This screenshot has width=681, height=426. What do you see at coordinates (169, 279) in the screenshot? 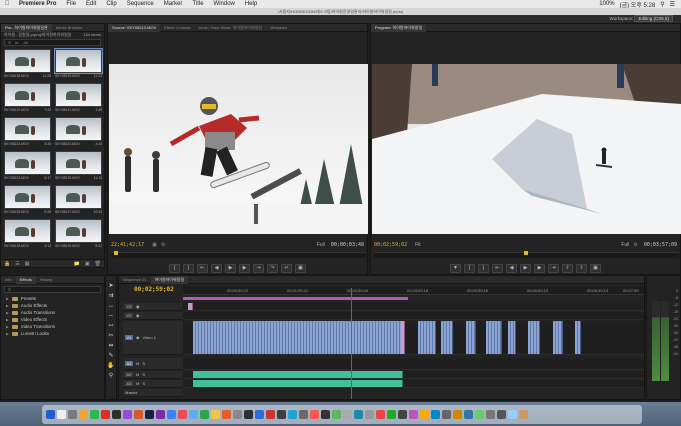
I see `tab-main-sequence: 하이원하이워일일` at bounding box center [169, 279].